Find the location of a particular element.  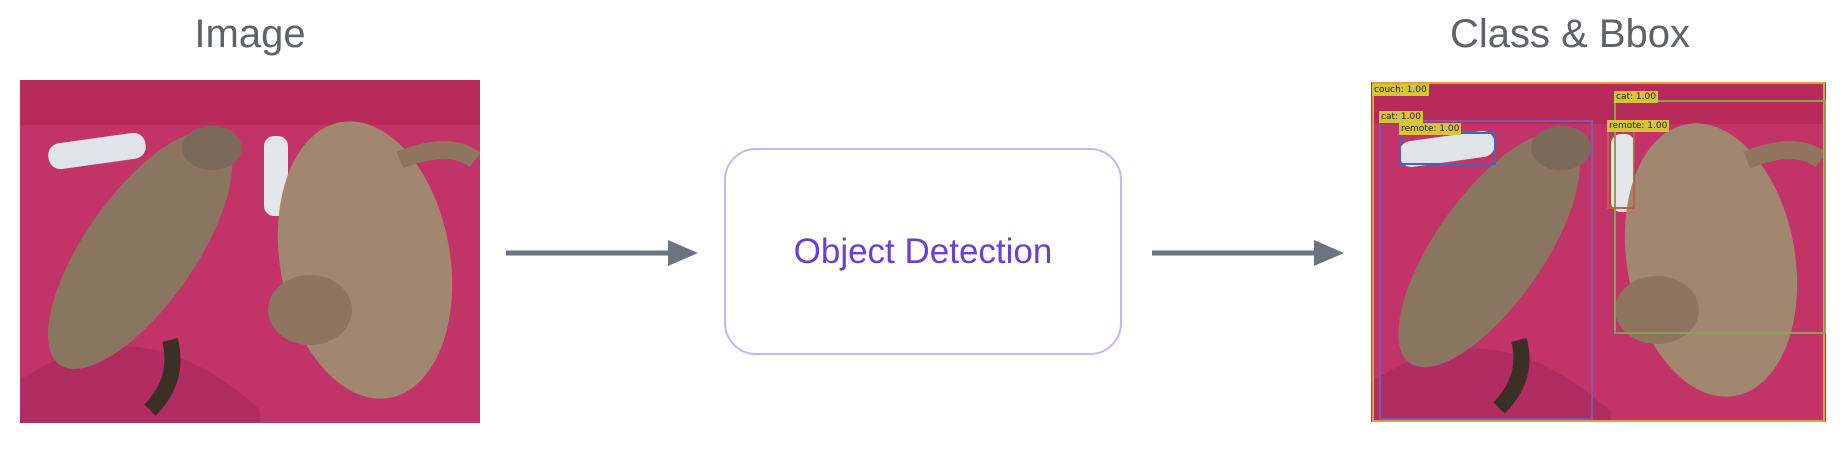

object-detection-label: Object Detection is located at coordinates (923, 251).